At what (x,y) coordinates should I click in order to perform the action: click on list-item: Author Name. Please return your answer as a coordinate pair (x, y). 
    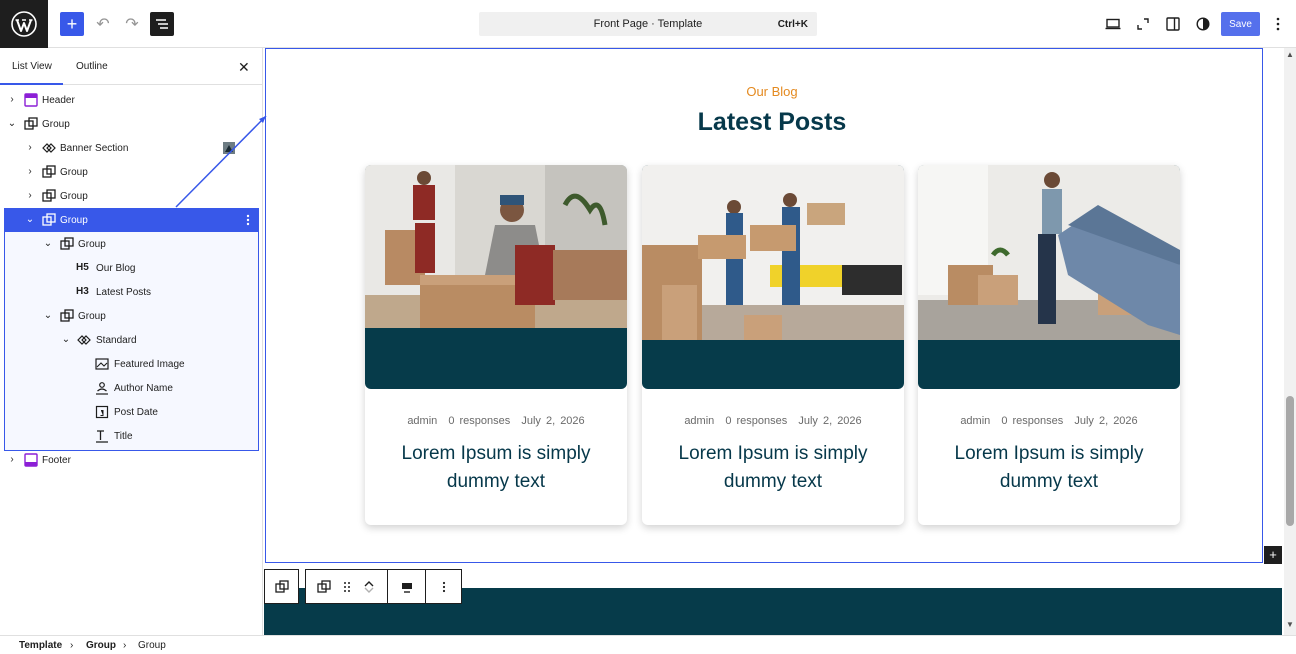
    Looking at the image, I should click on (131, 388).